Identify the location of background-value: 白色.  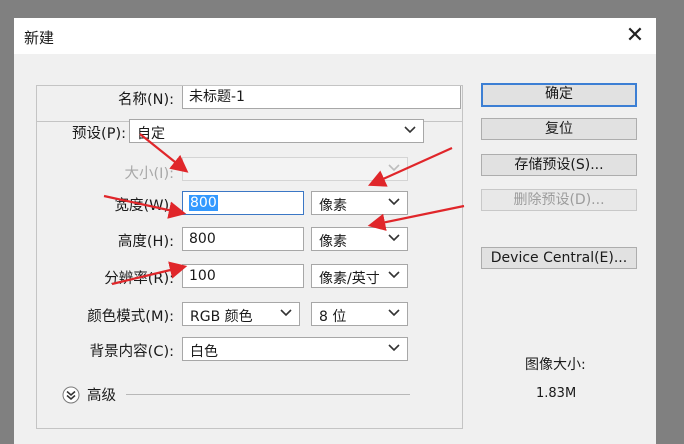
(204, 352).